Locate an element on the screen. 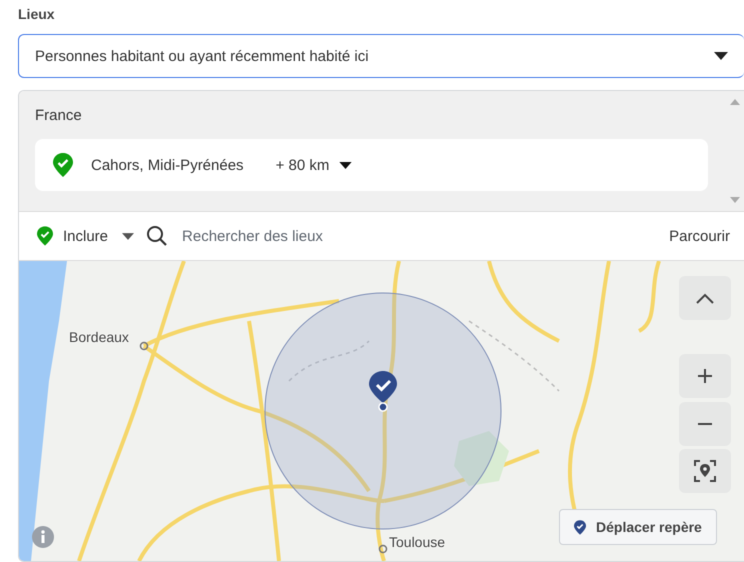  move-pin-button: Déplacer repère is located at coordinates (638, 527).